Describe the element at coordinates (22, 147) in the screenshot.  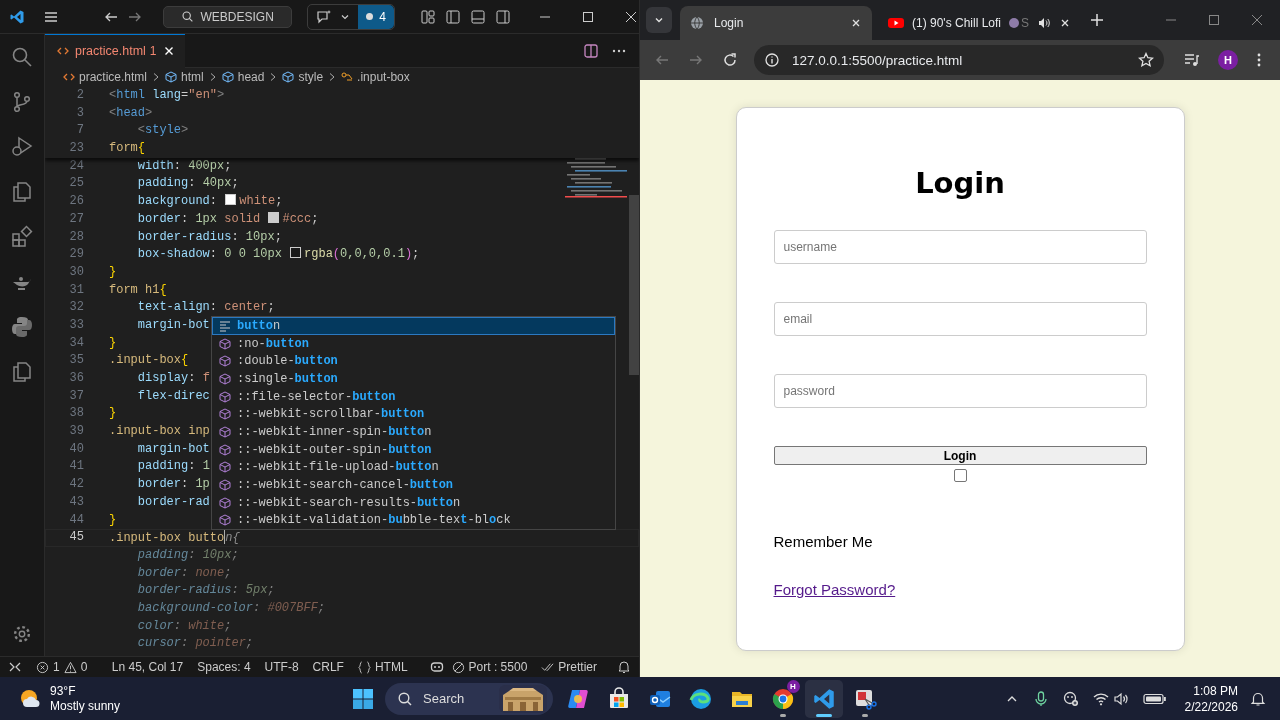
I see `bug-play-icon` at that location.